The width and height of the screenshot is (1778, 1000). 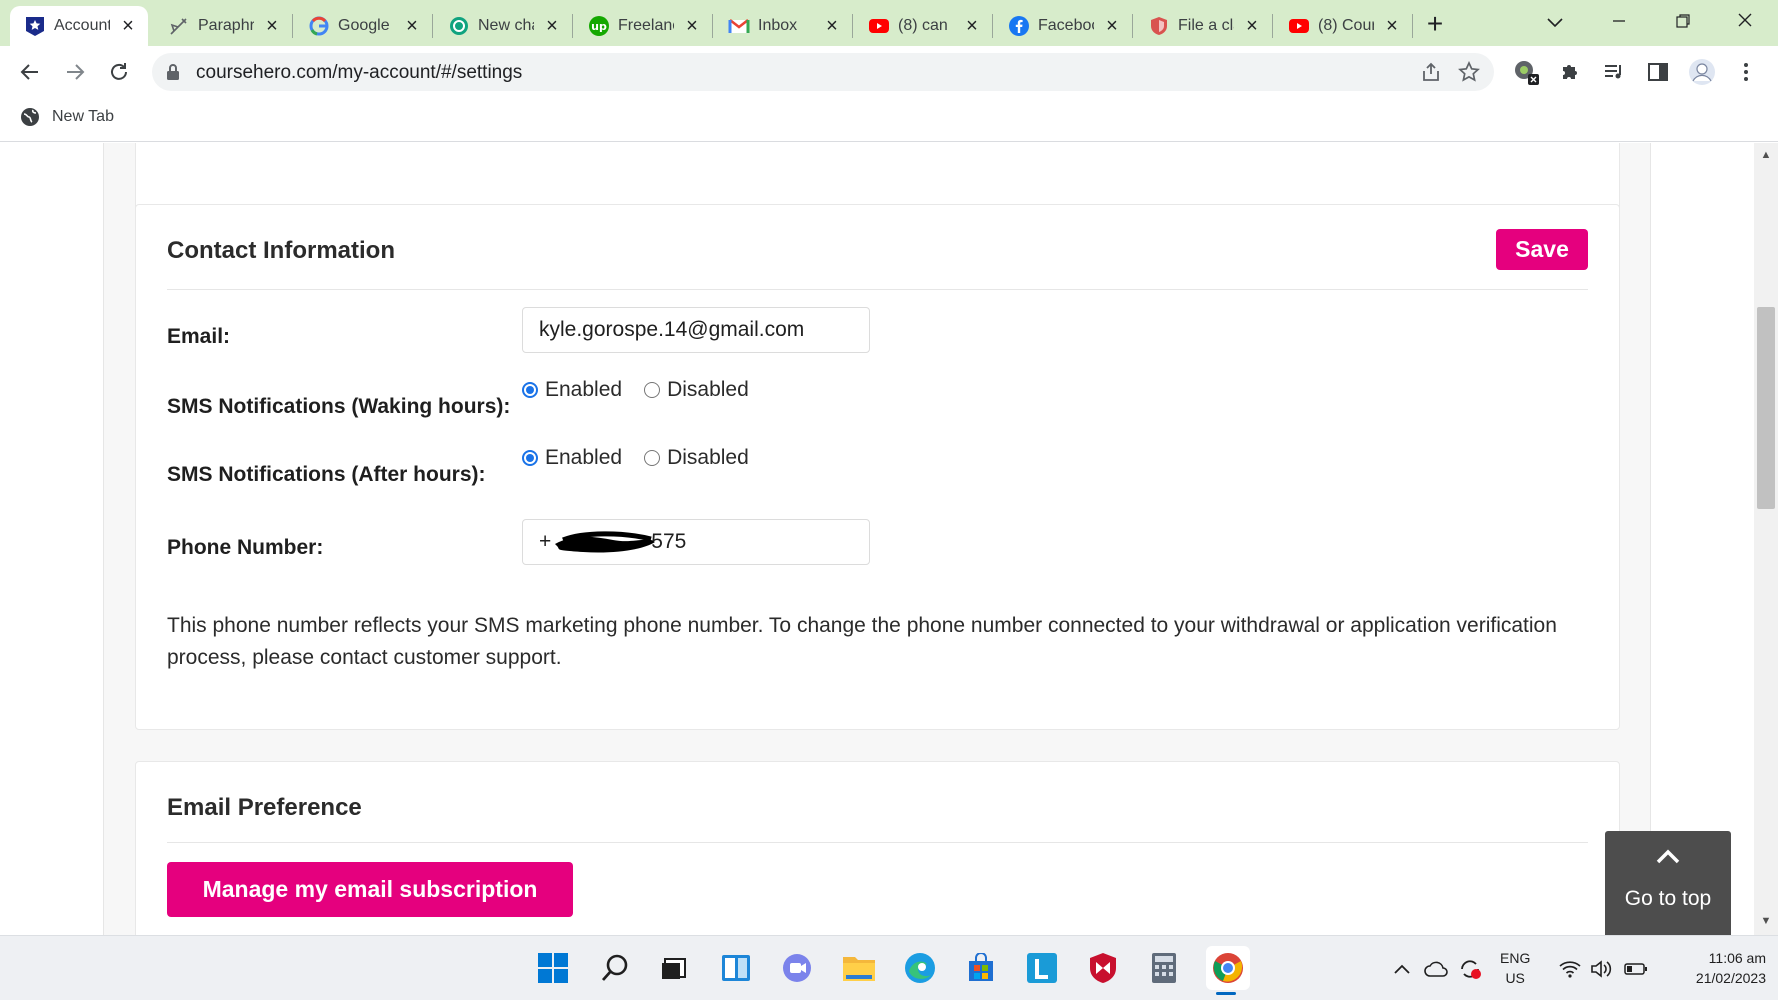 I want to click on chrome-icon, so click(x=1228, y=968).